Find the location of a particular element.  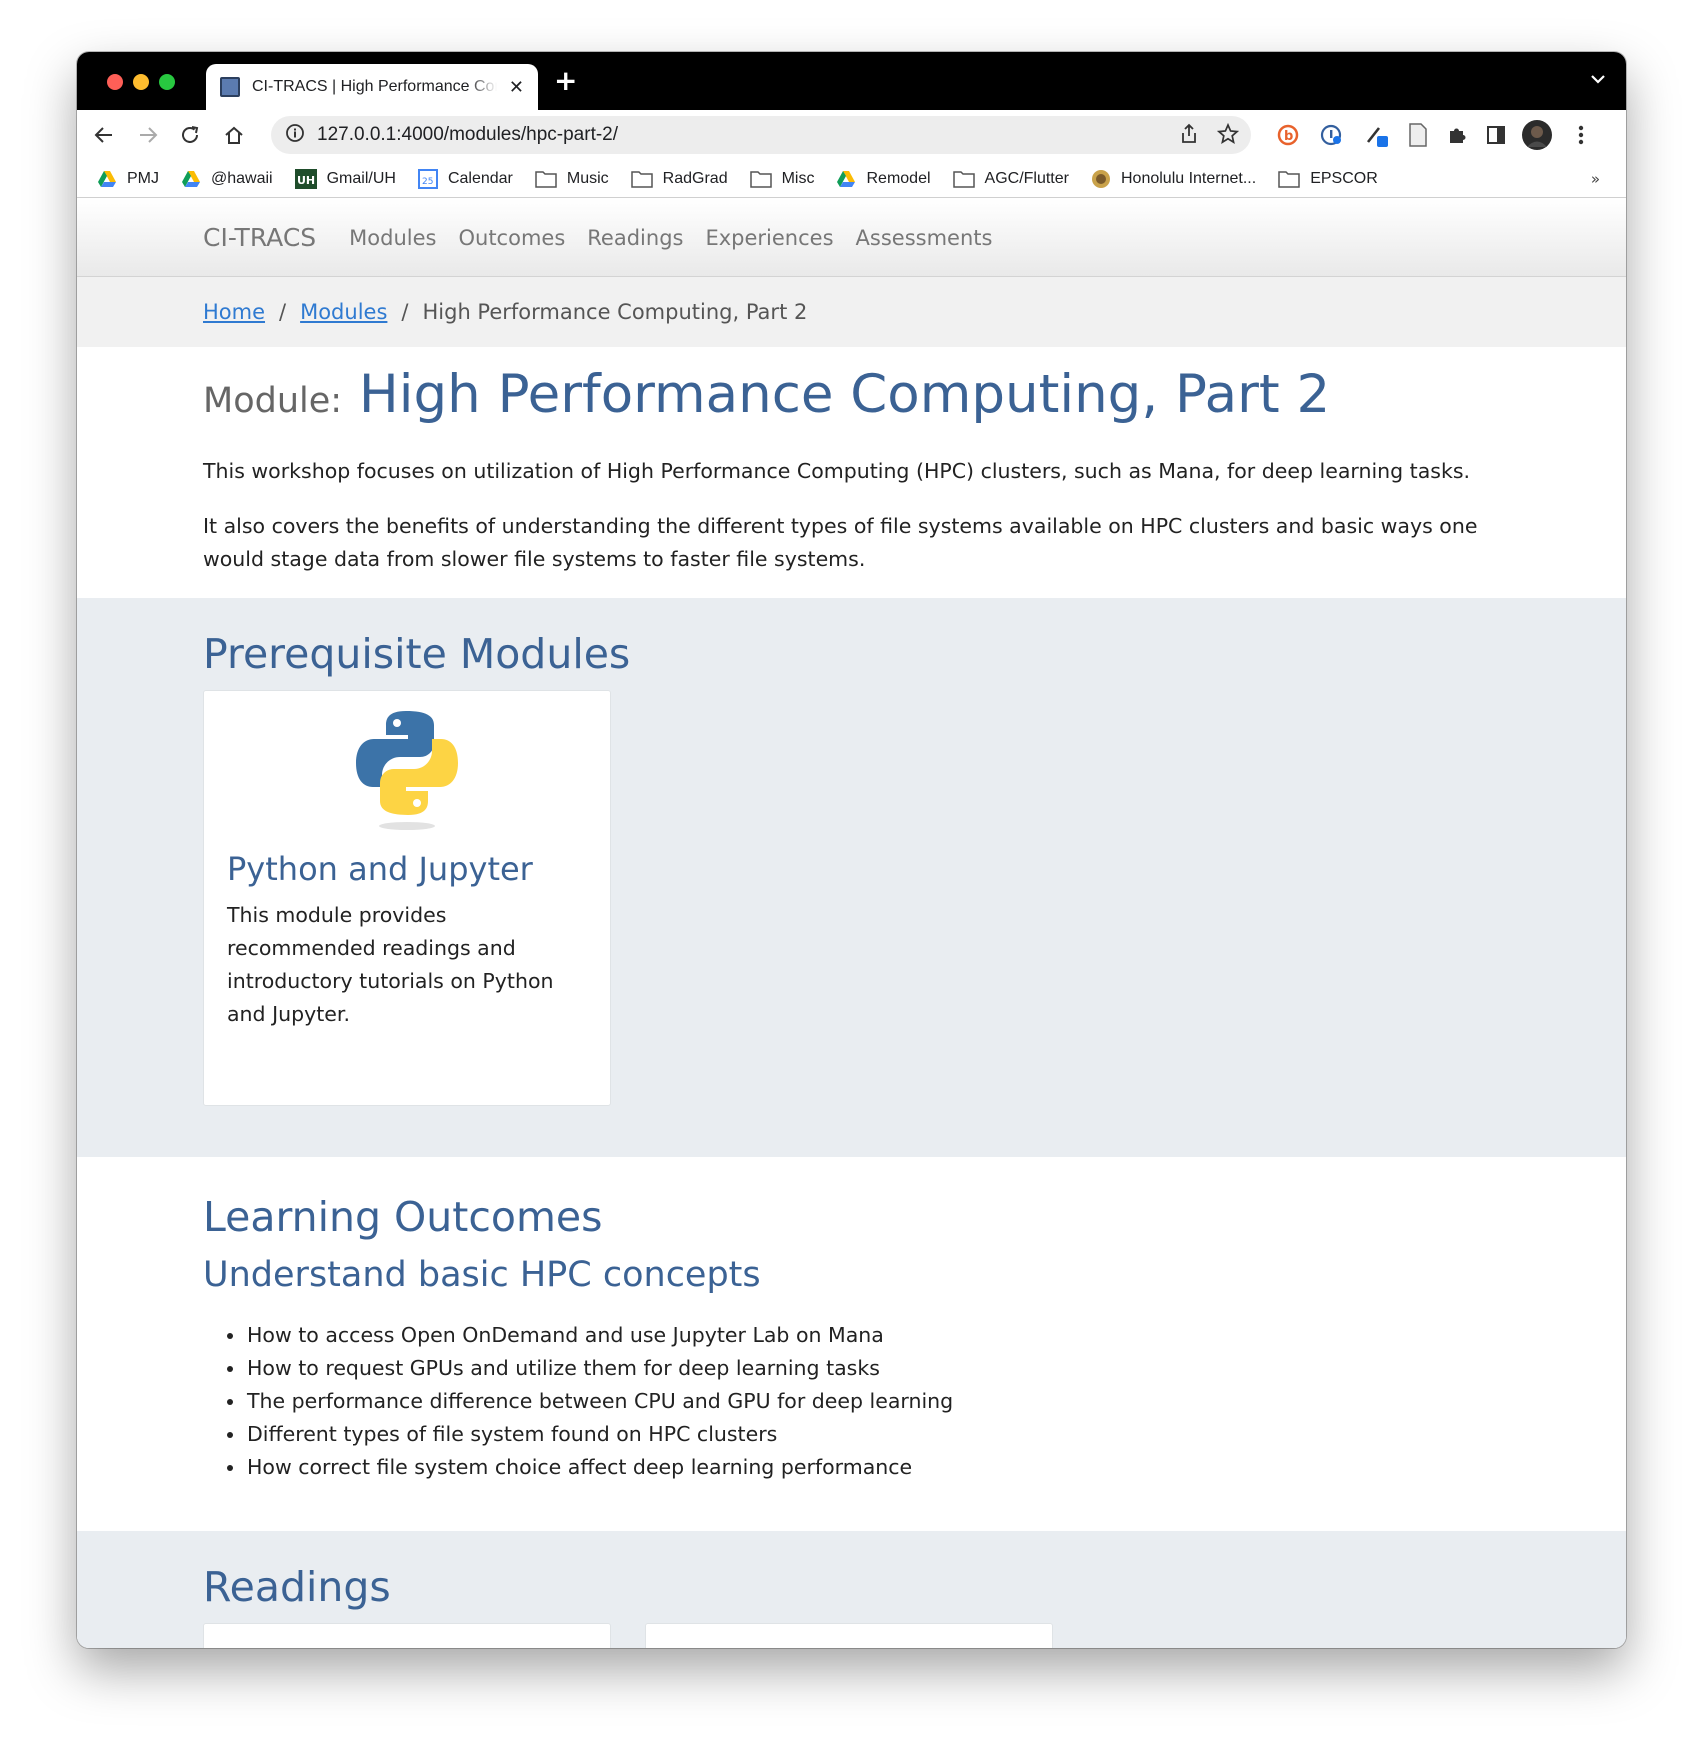

bookmark-misc: Misc is located at coordinates (782, 178).